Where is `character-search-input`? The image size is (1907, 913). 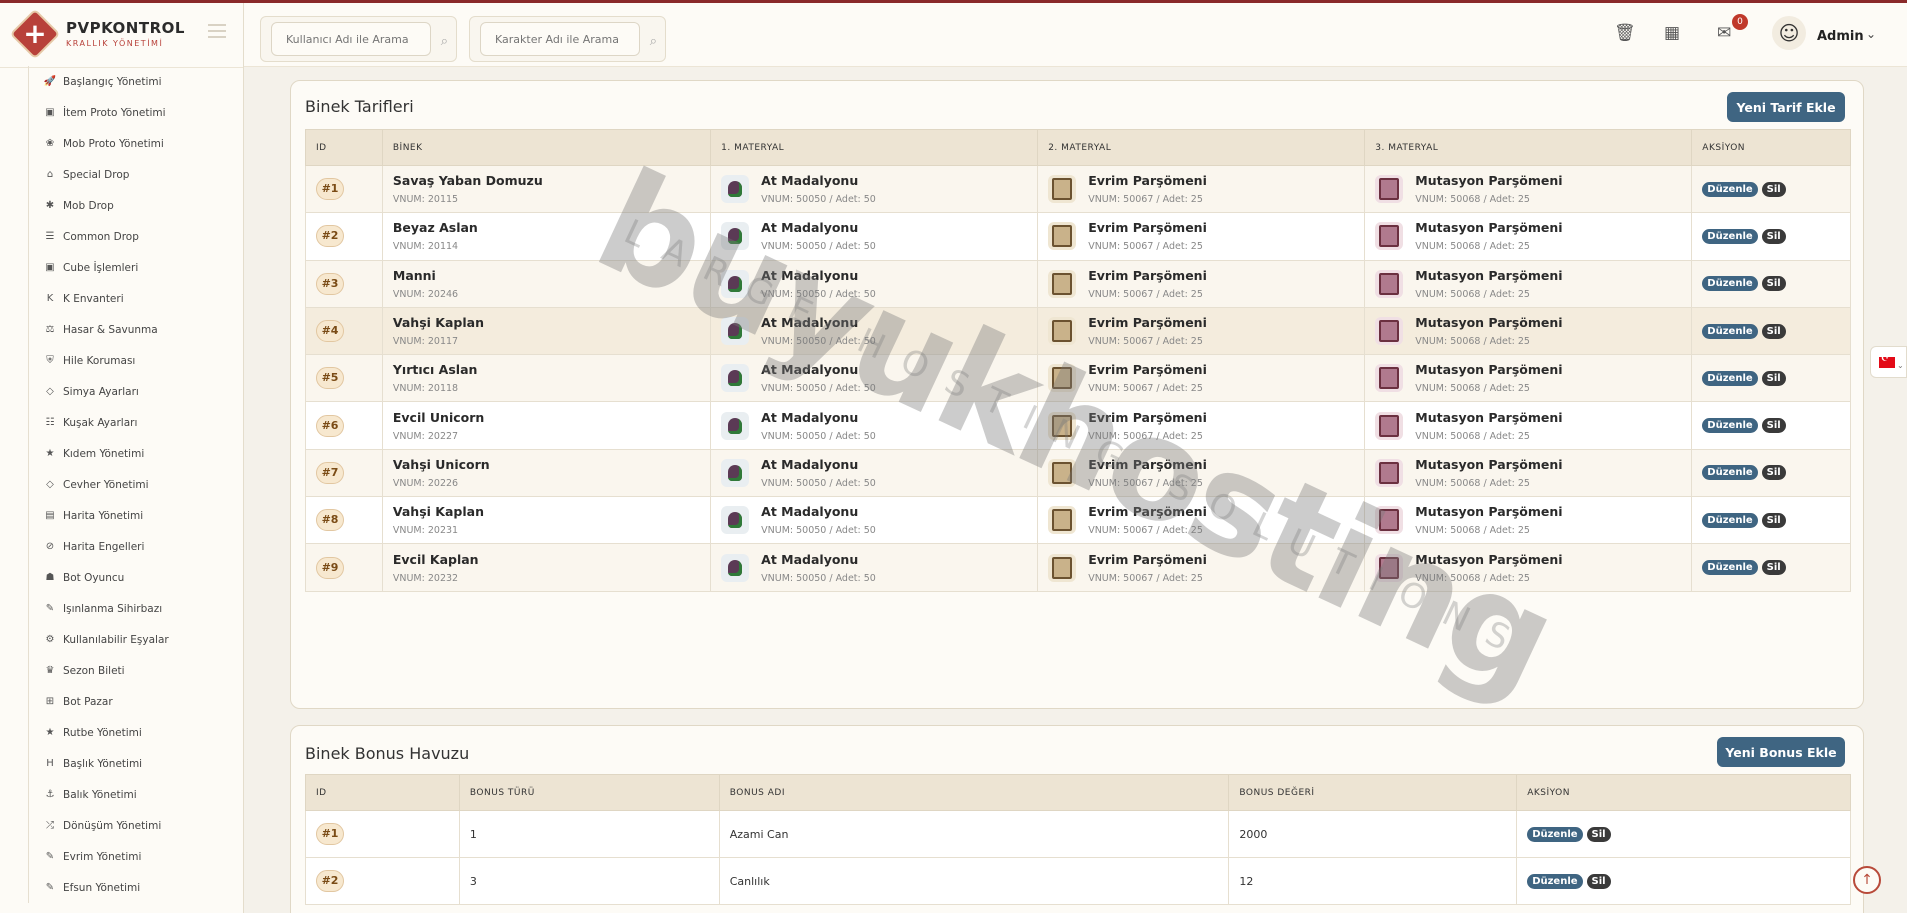 character-search-input is located at coordinates (560, 39).